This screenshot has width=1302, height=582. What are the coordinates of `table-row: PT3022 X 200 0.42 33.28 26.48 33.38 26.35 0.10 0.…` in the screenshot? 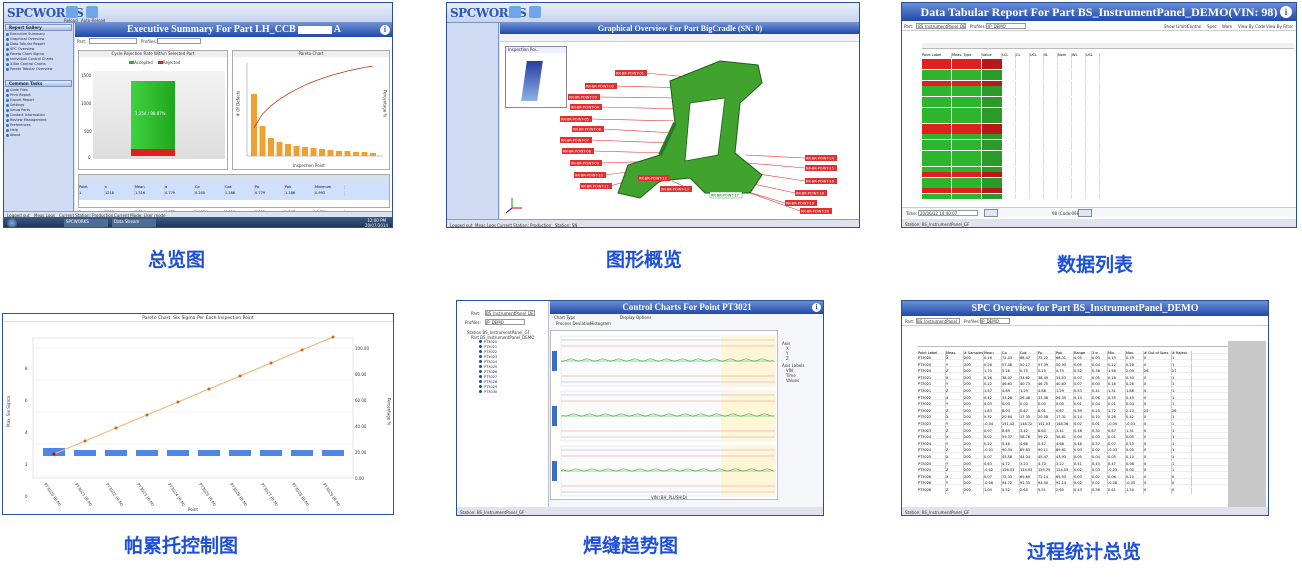 It's located at (1073, 394).